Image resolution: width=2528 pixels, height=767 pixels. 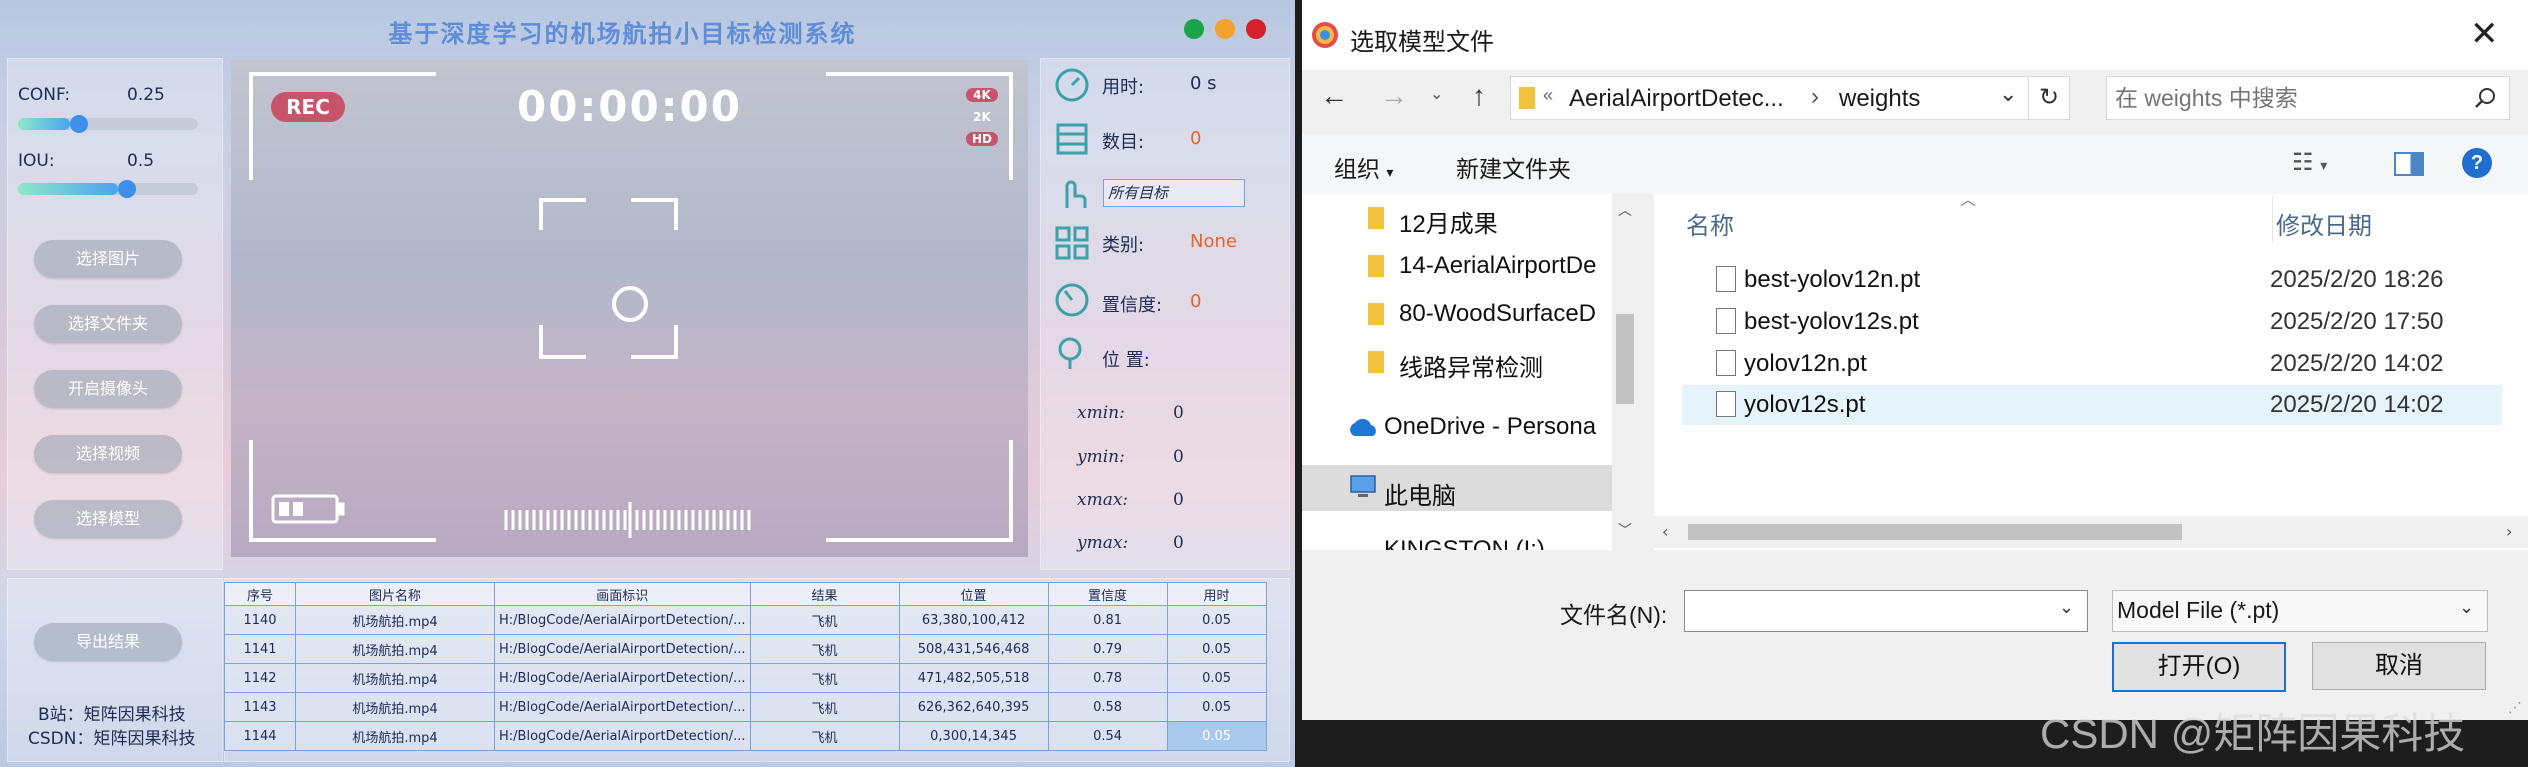 I want to click on help-button: ?, so click(x=2477, y=163).